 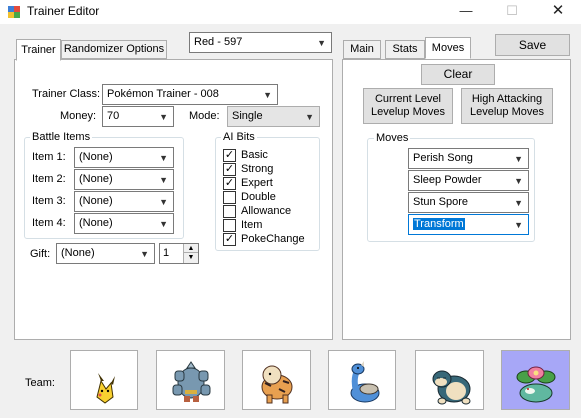 I want to click on current-level-moves-button: Current Level Levelup Moves, so click(x=408, y=106).